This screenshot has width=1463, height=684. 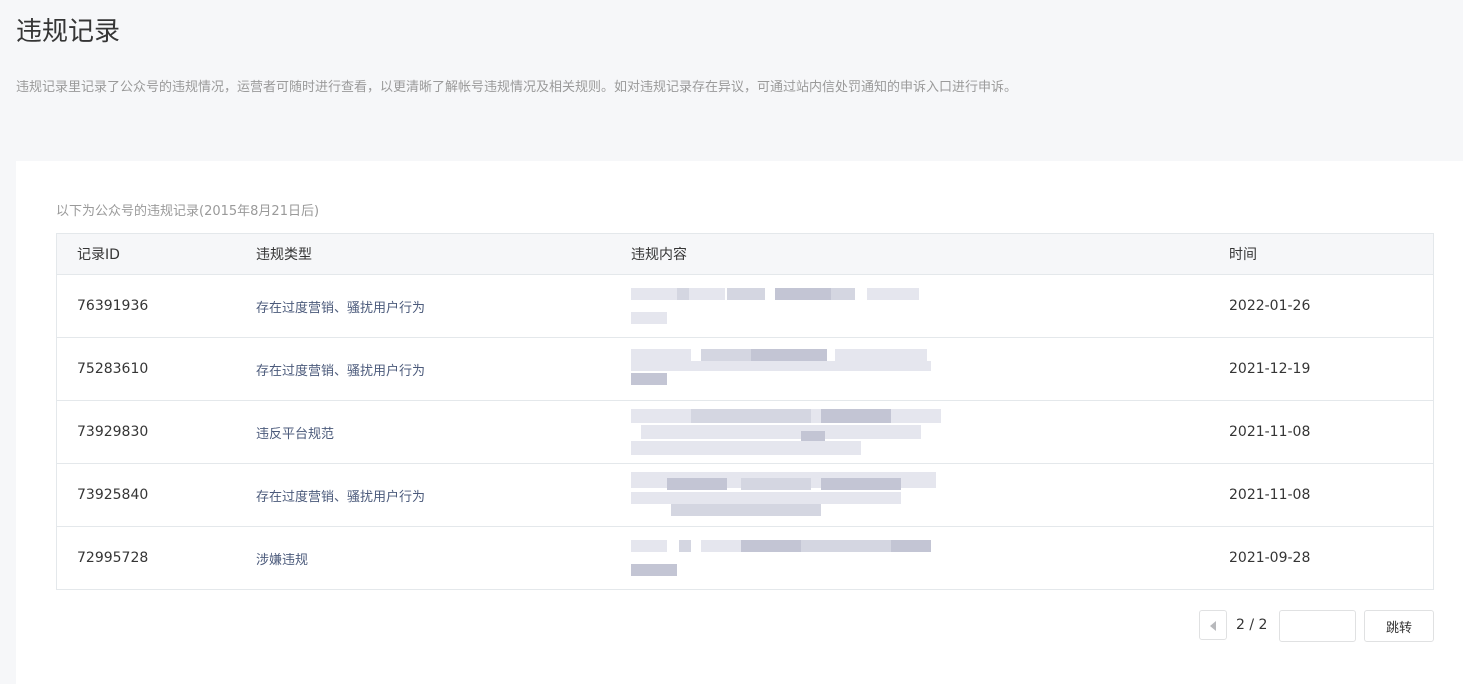 What do you see at coordinates (1270, 558) in the screenshot?
I see `record-time: 2021-09-28` at bounding box center [1270, 558].